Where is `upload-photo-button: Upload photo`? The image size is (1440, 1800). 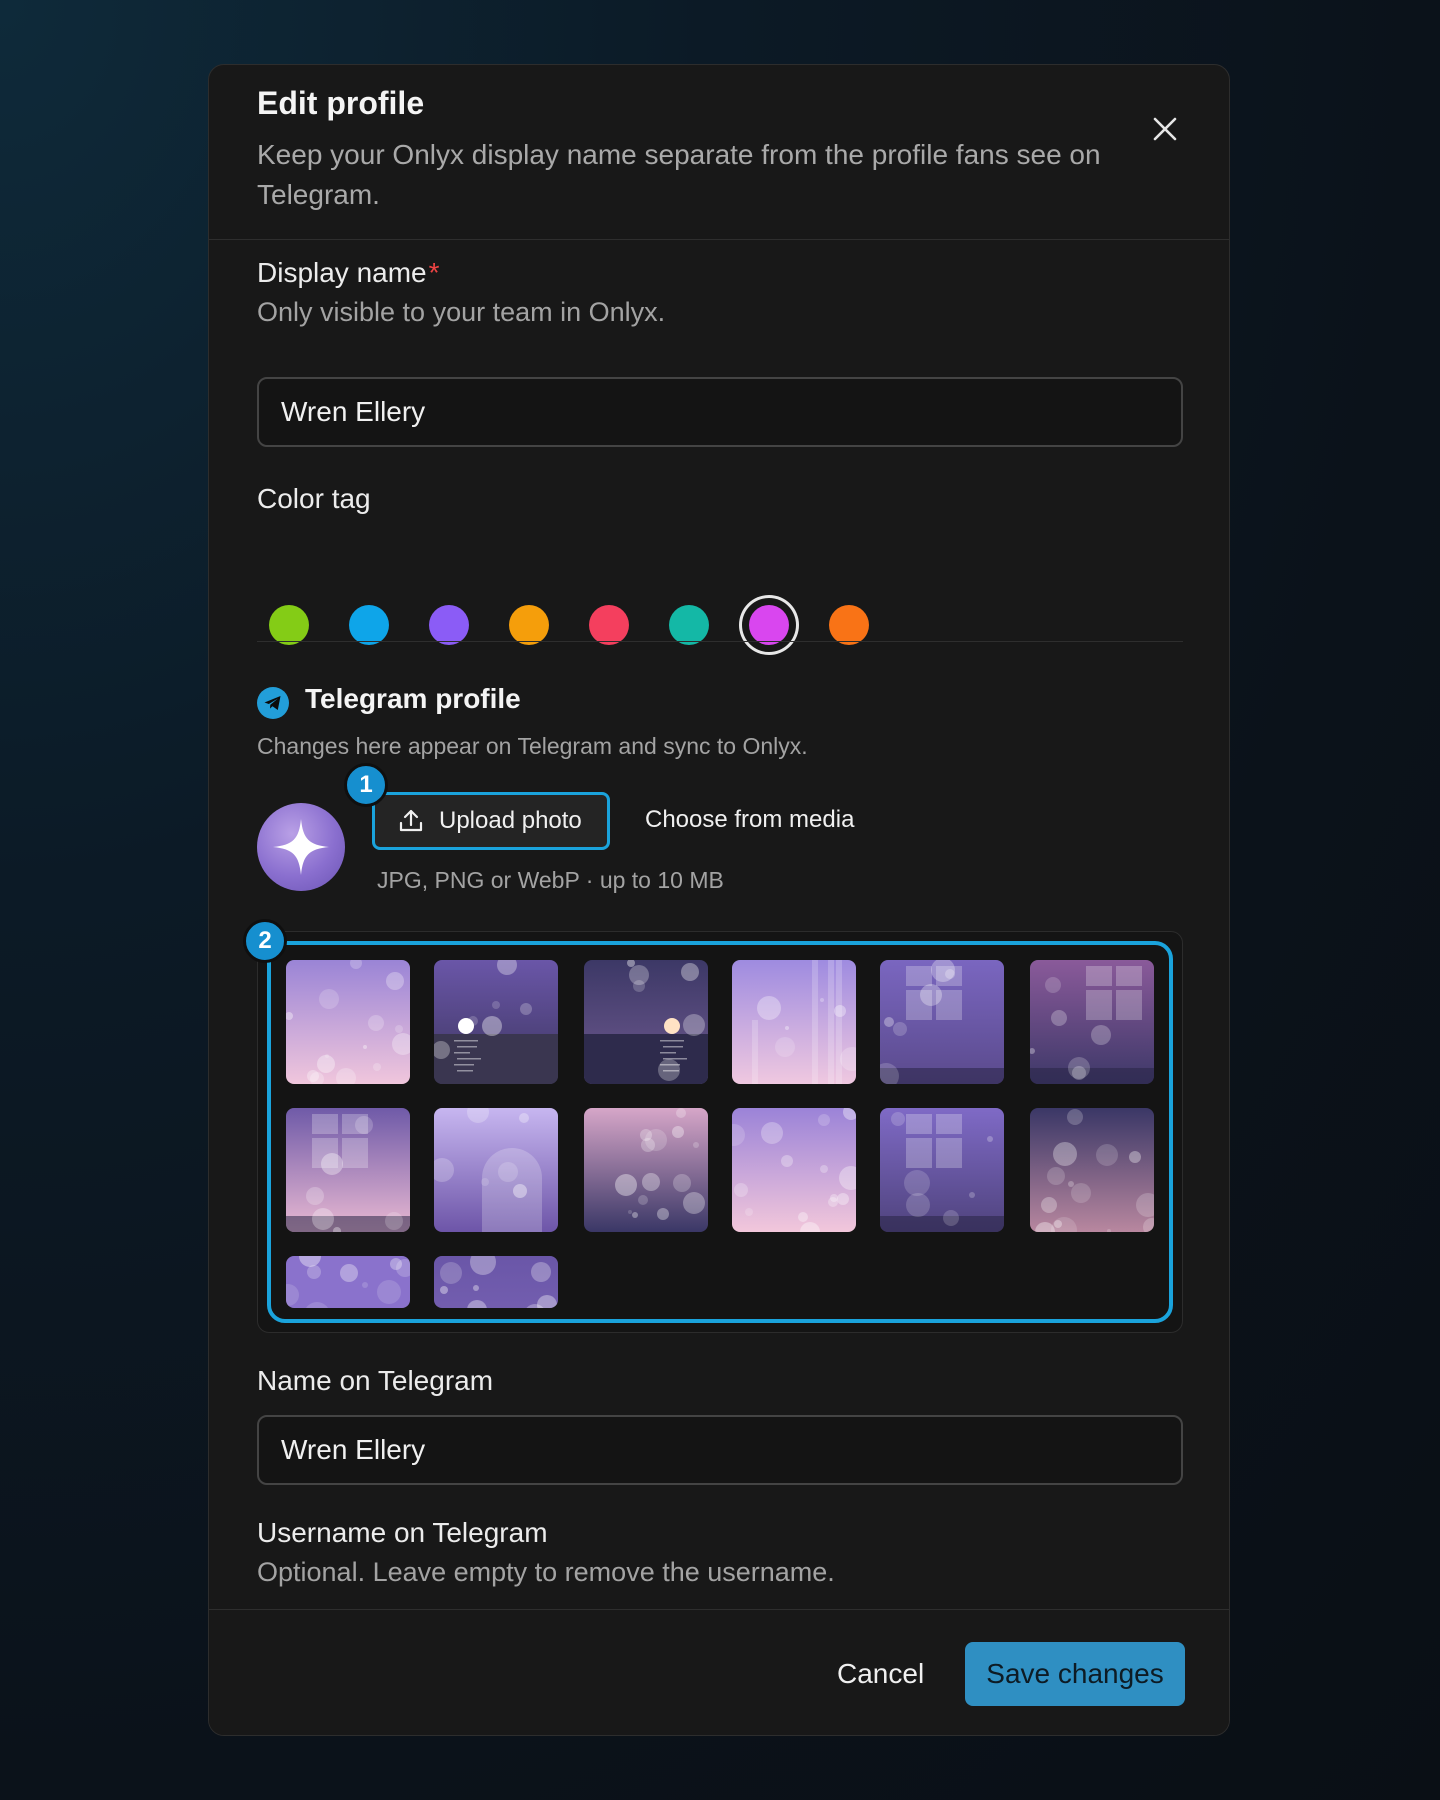 upload-photo-button: Upload photo is located at coordinates (491, 821).